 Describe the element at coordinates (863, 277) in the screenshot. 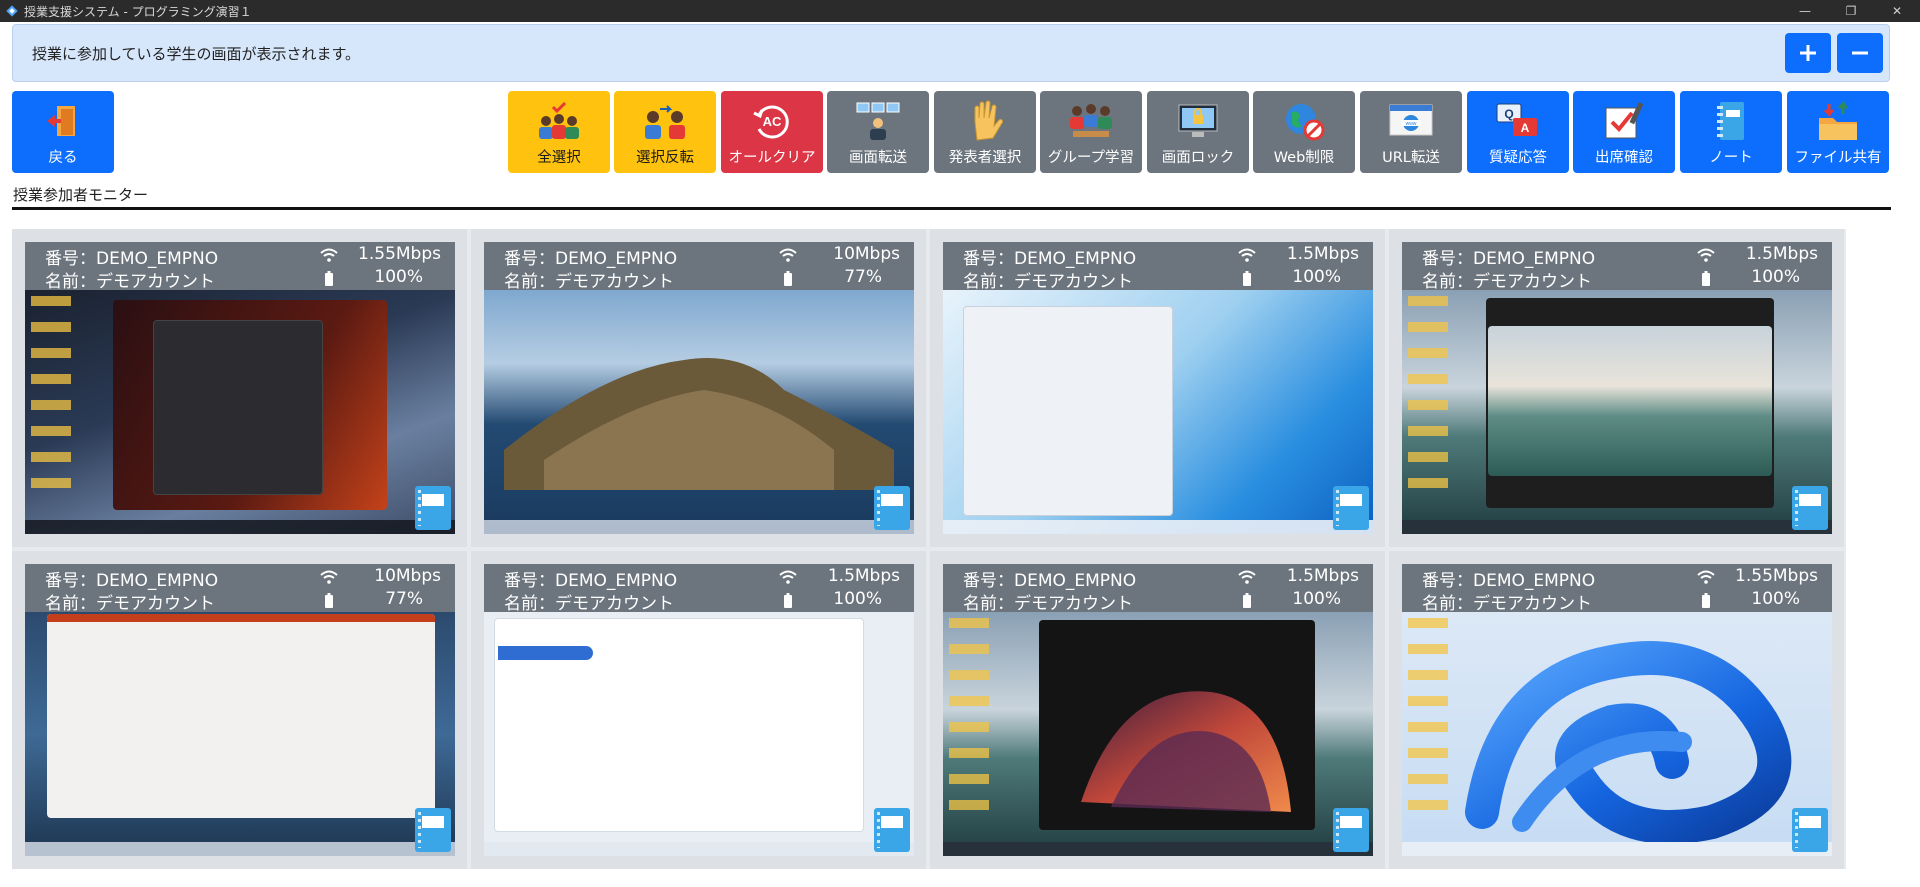

I see `battery-level: 77%` at that location.